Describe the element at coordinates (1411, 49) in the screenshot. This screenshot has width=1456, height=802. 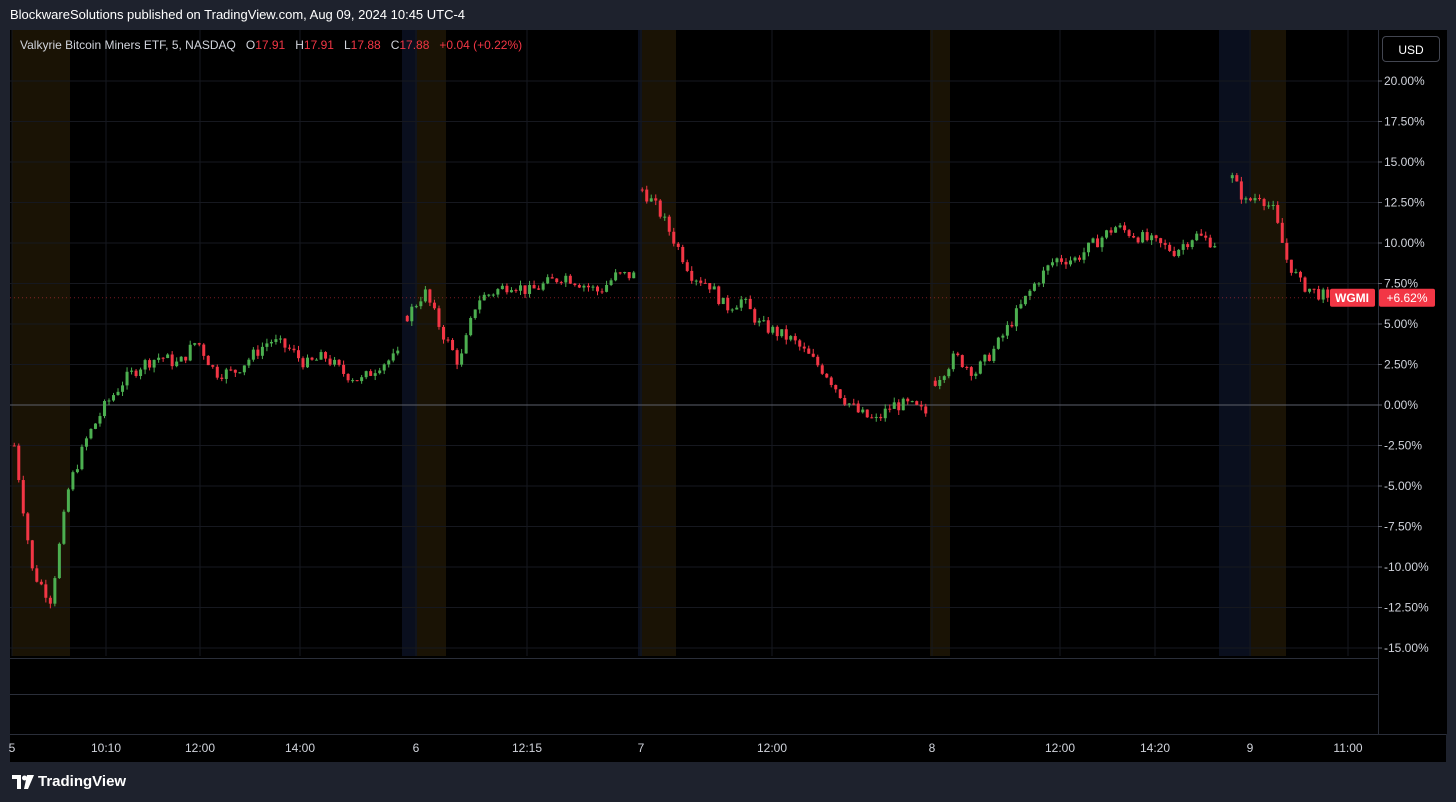
I see `currency-button: USD` at that location.